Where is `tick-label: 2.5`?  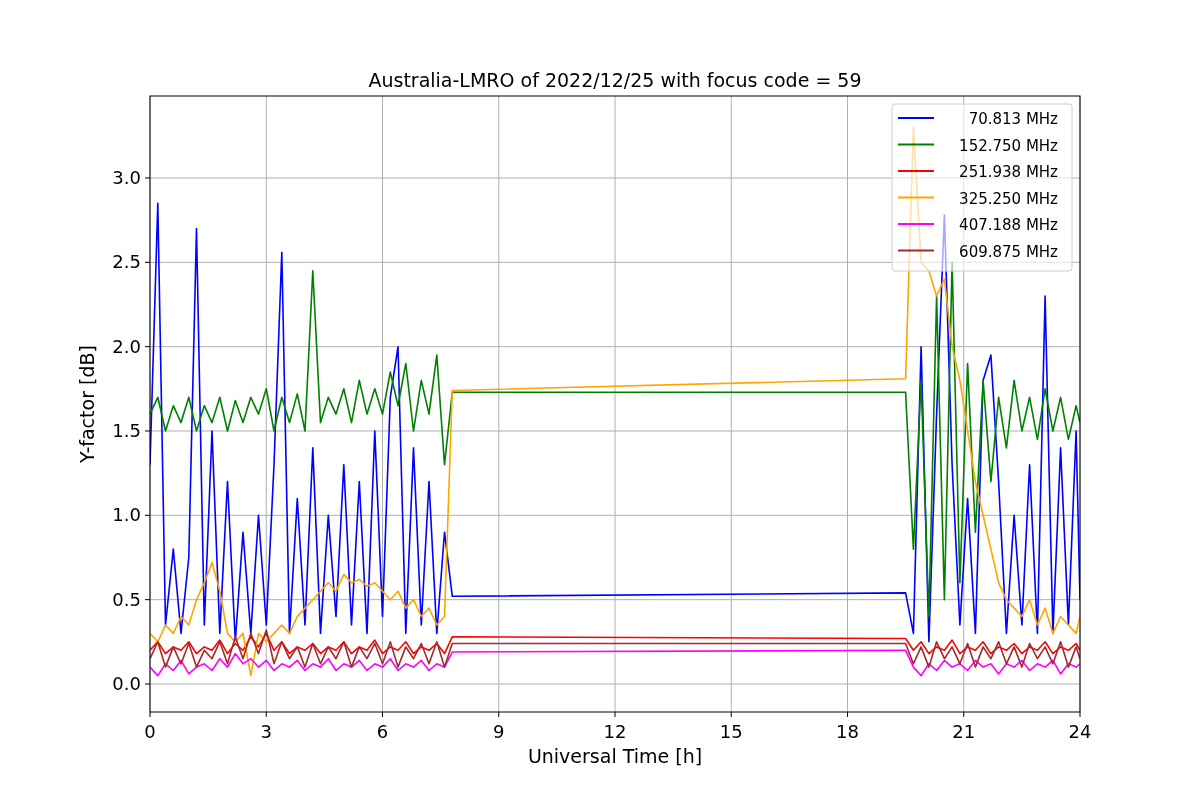 tick-label: 2.5 is located at coordinates (126, 262).